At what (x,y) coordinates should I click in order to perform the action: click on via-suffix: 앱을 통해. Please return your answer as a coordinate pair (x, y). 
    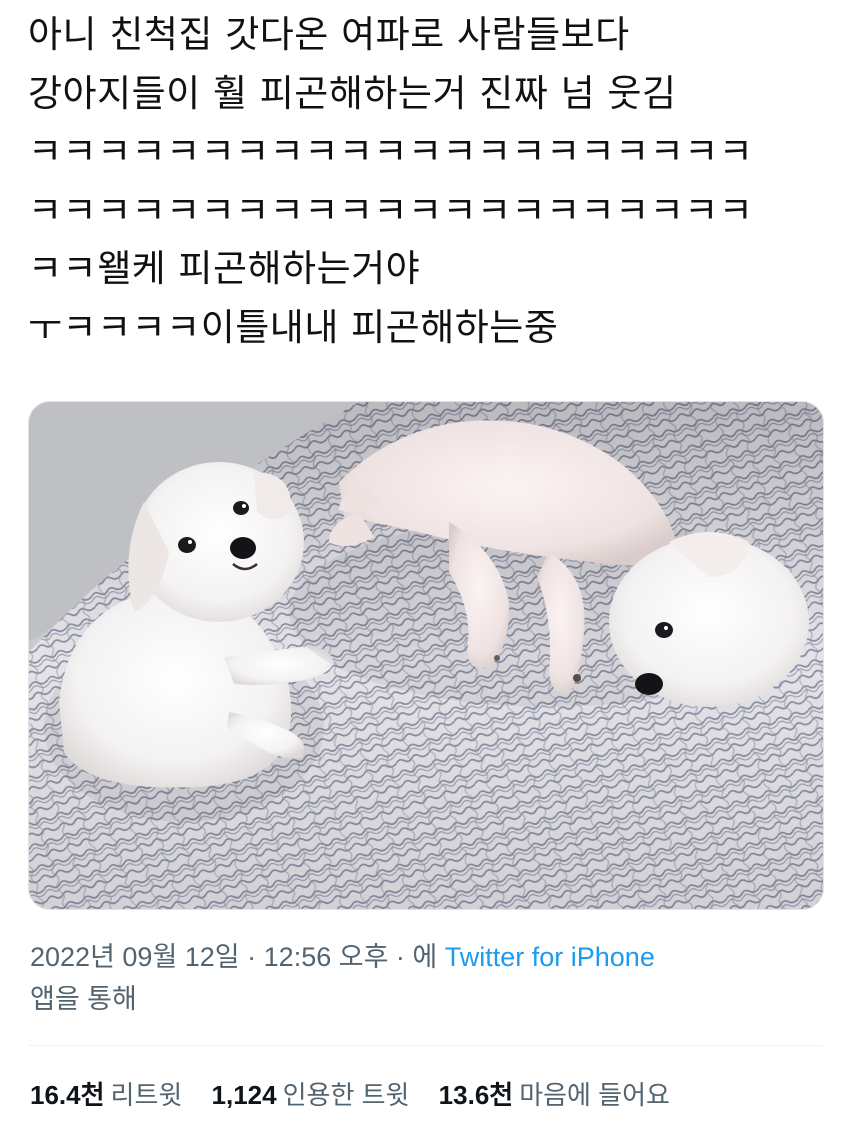
    Looking at the image, I should click on (83, 999).